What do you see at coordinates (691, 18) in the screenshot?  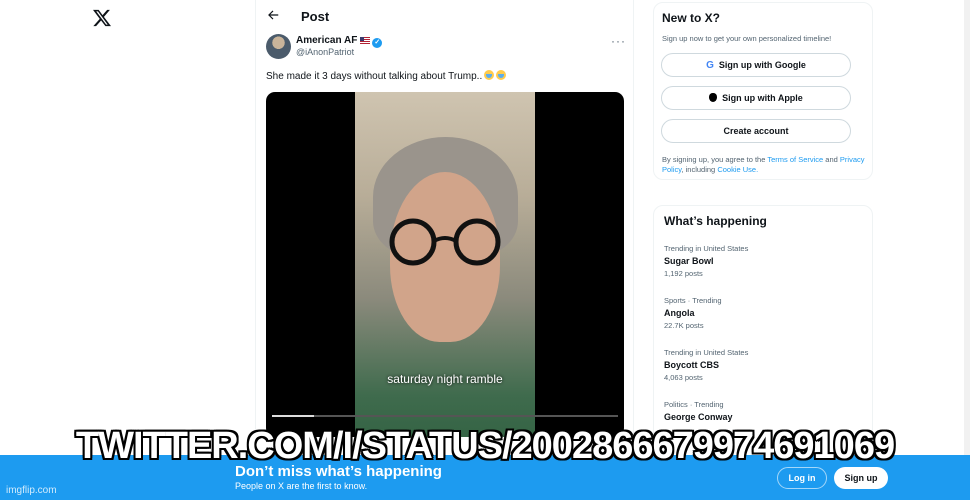 I see `new-to-x-title: New to X?` at bounding box center [691, 18].